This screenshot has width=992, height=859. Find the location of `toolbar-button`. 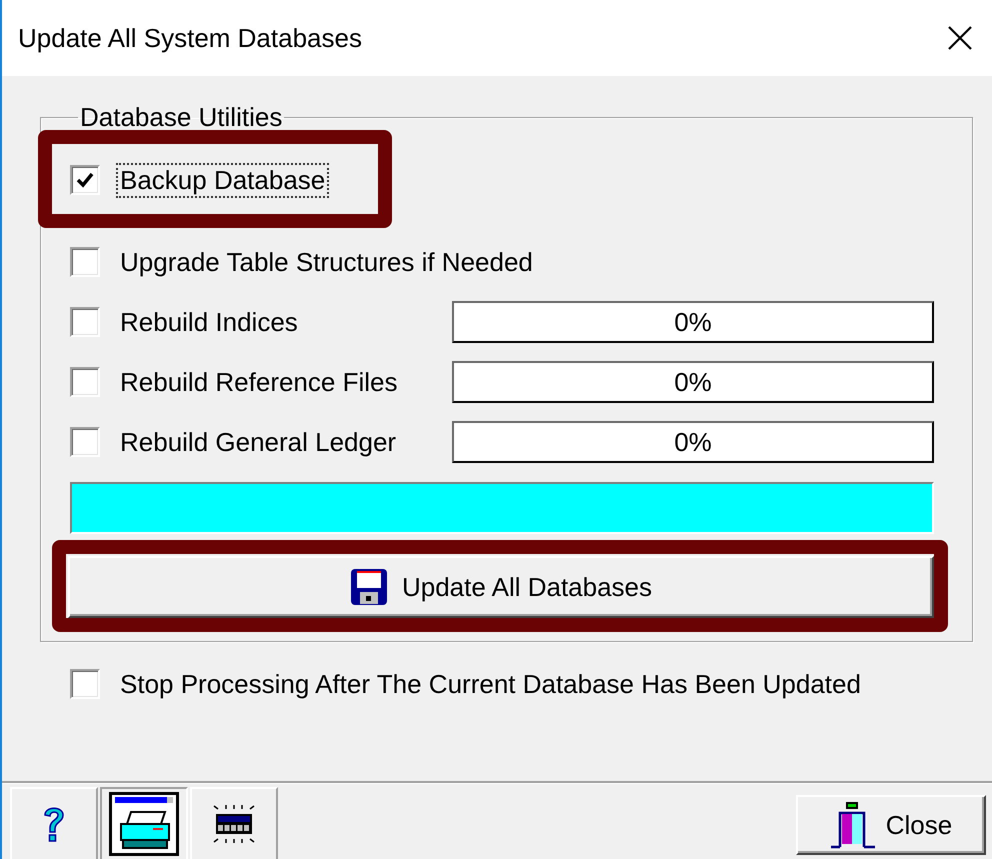

toolbar-button is located at coordinates (144, 823).